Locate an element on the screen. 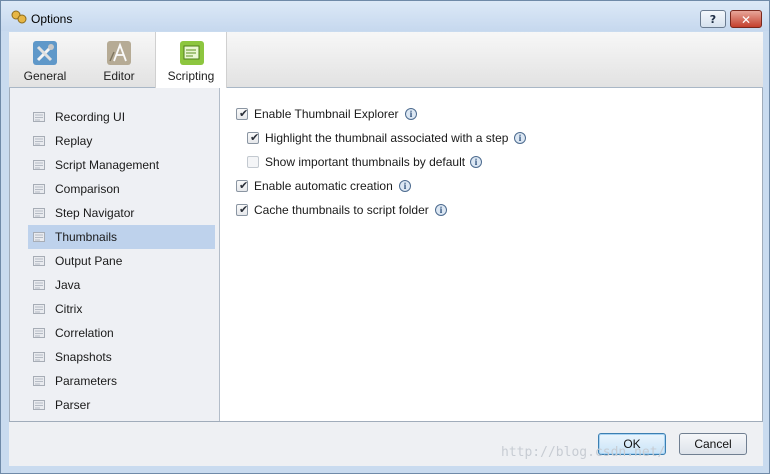 The width and height of the screenshot is (770, 474). close-button: ✕ is located at coordinates (746, 19).